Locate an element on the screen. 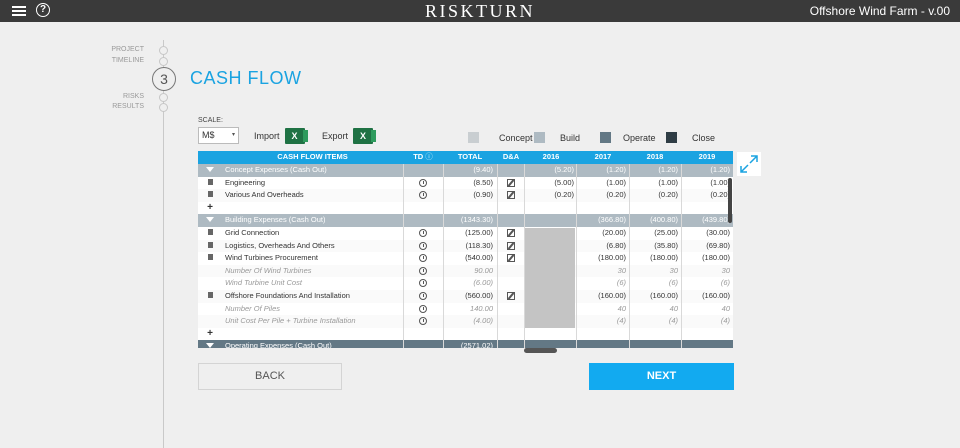 The height and width of the screenshot is (448, 960). caret-down-icon is located at coordinates (210, 220).